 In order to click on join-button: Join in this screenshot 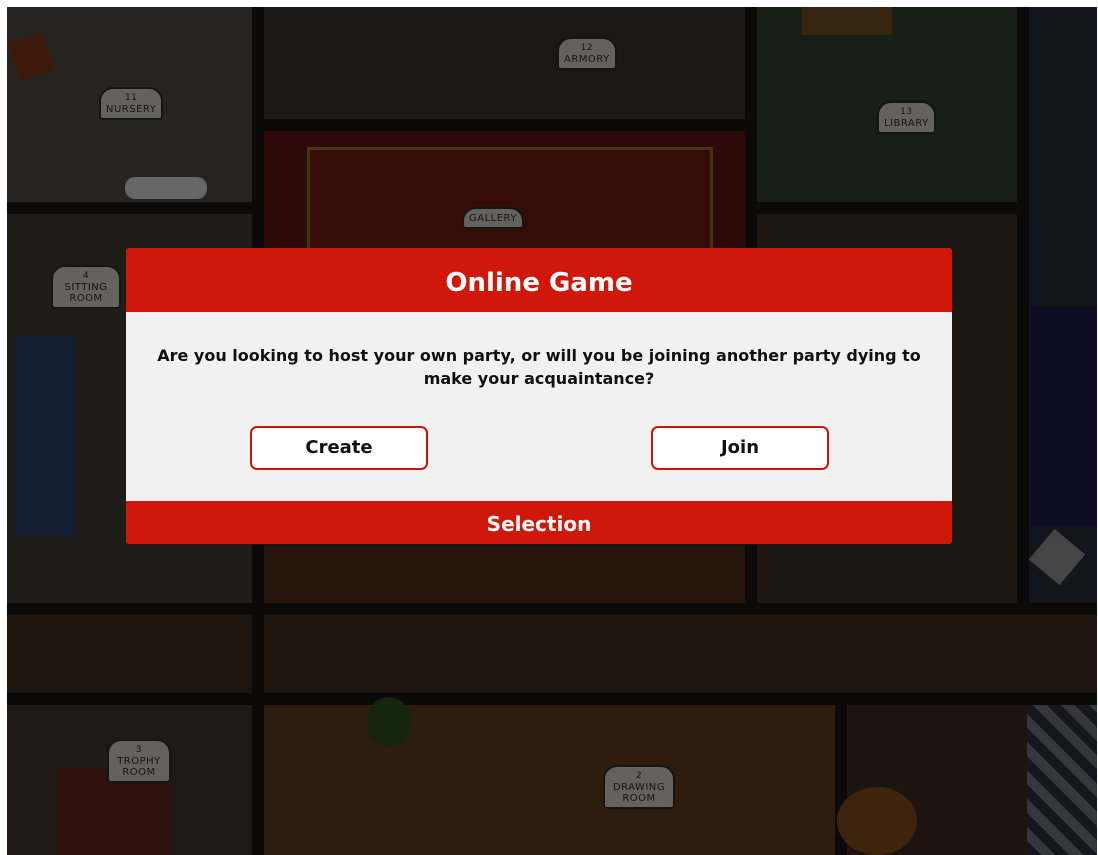, I will do `click(740, 448)`.